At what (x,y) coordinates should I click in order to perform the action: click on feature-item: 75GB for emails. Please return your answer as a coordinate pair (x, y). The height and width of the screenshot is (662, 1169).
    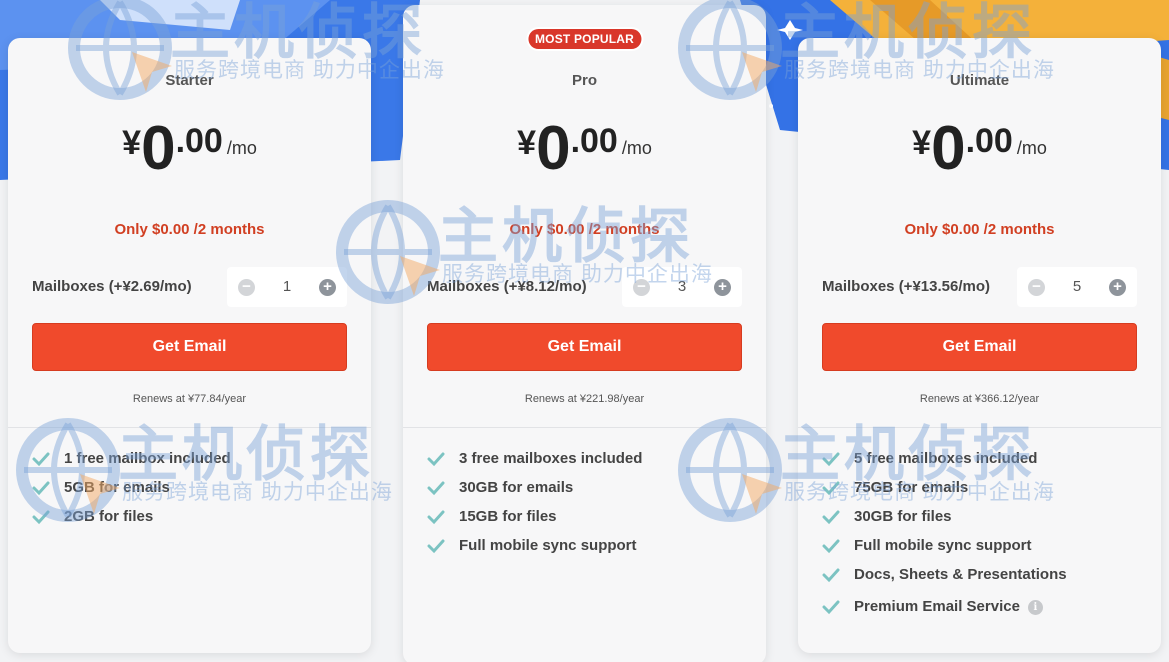
    Looking at the image, I should click on (979, 492).